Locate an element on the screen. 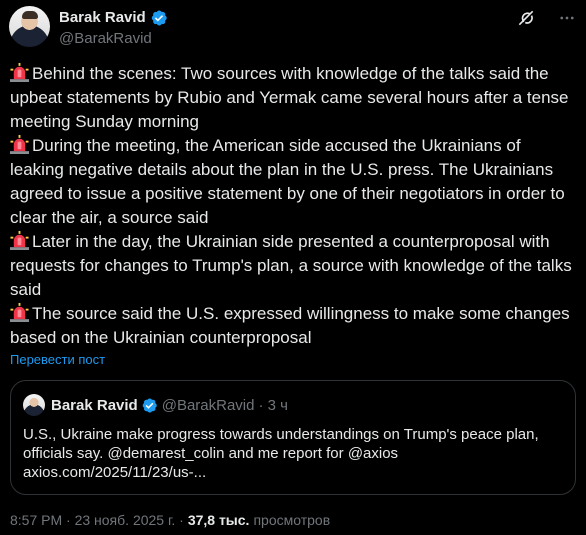  translate-post-link: Перевести пост is located at coordinates (57, 359).